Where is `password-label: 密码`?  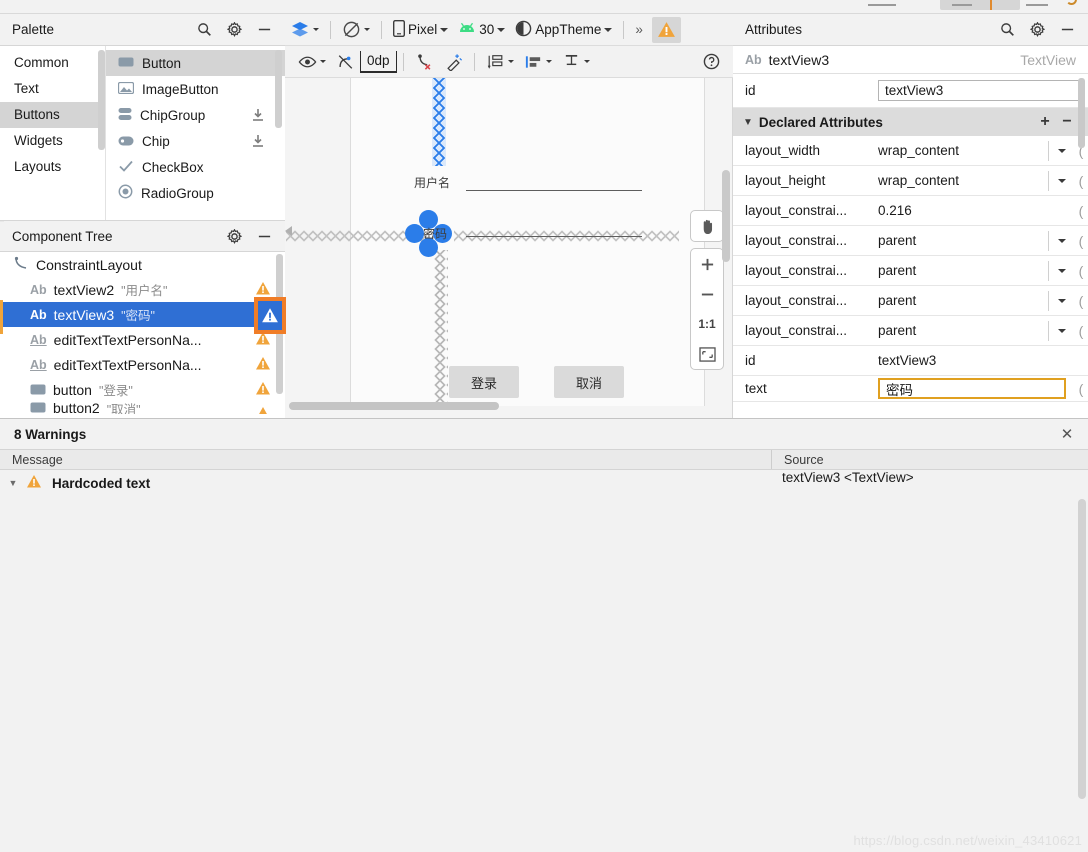 password-label: 密码 is located at coordinates (435, 233).